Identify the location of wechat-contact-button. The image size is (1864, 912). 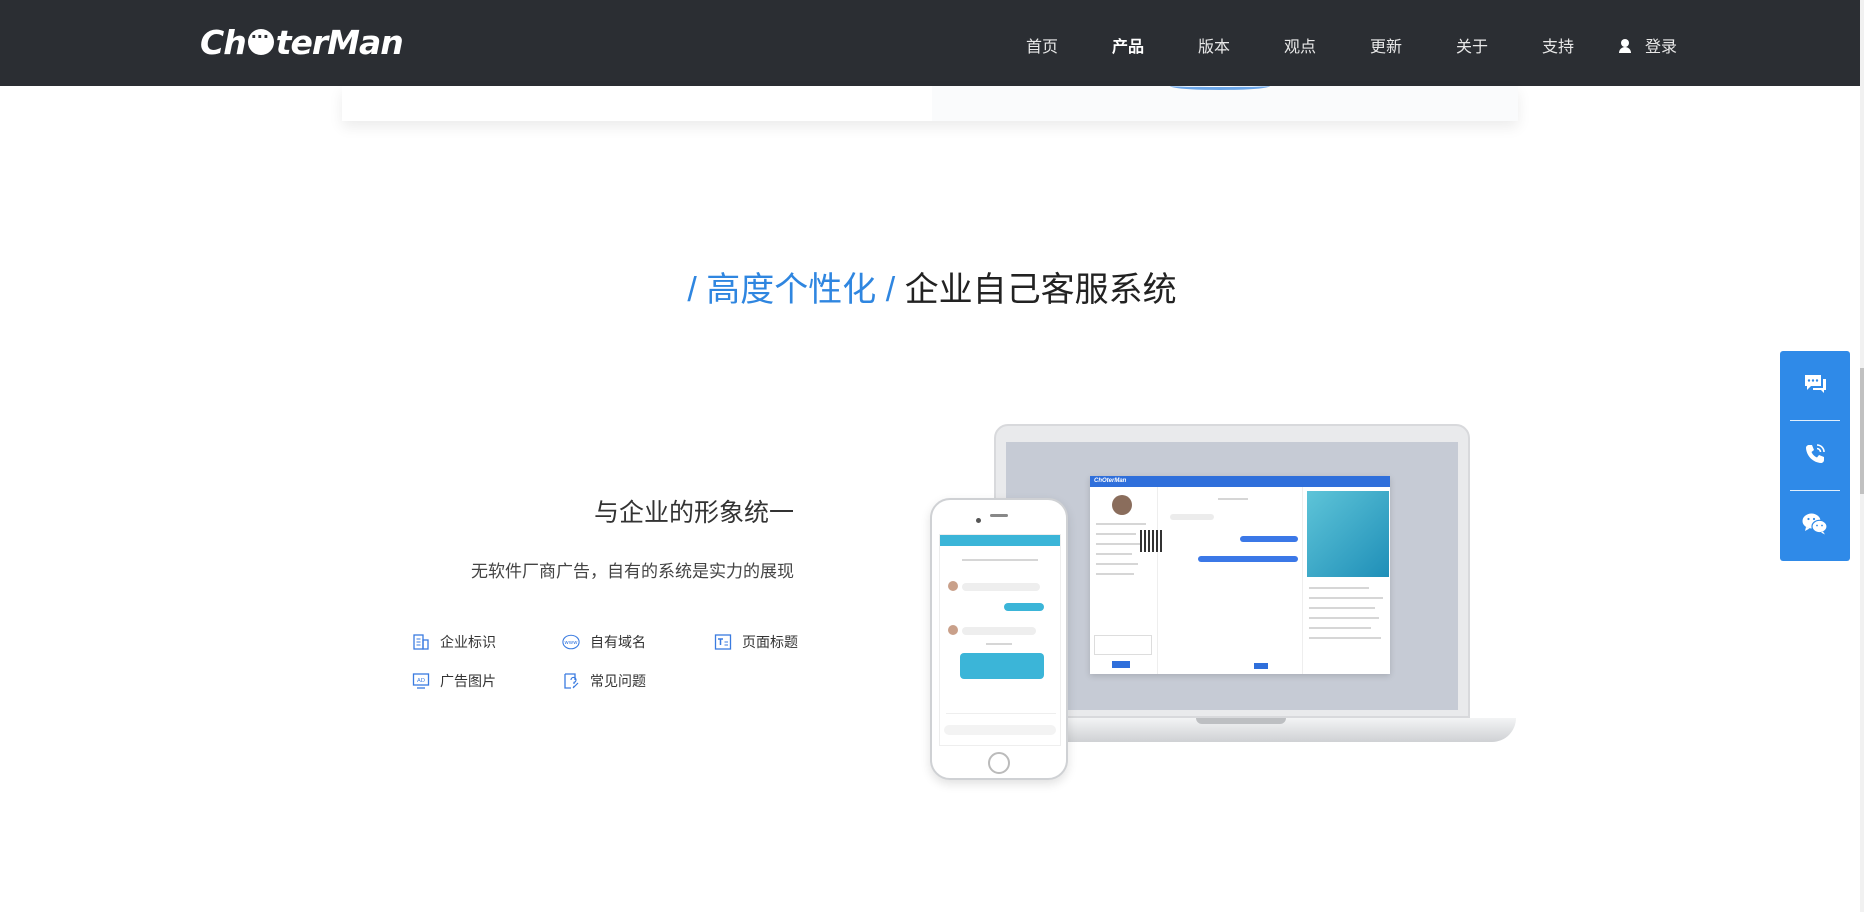
(1815, 526).